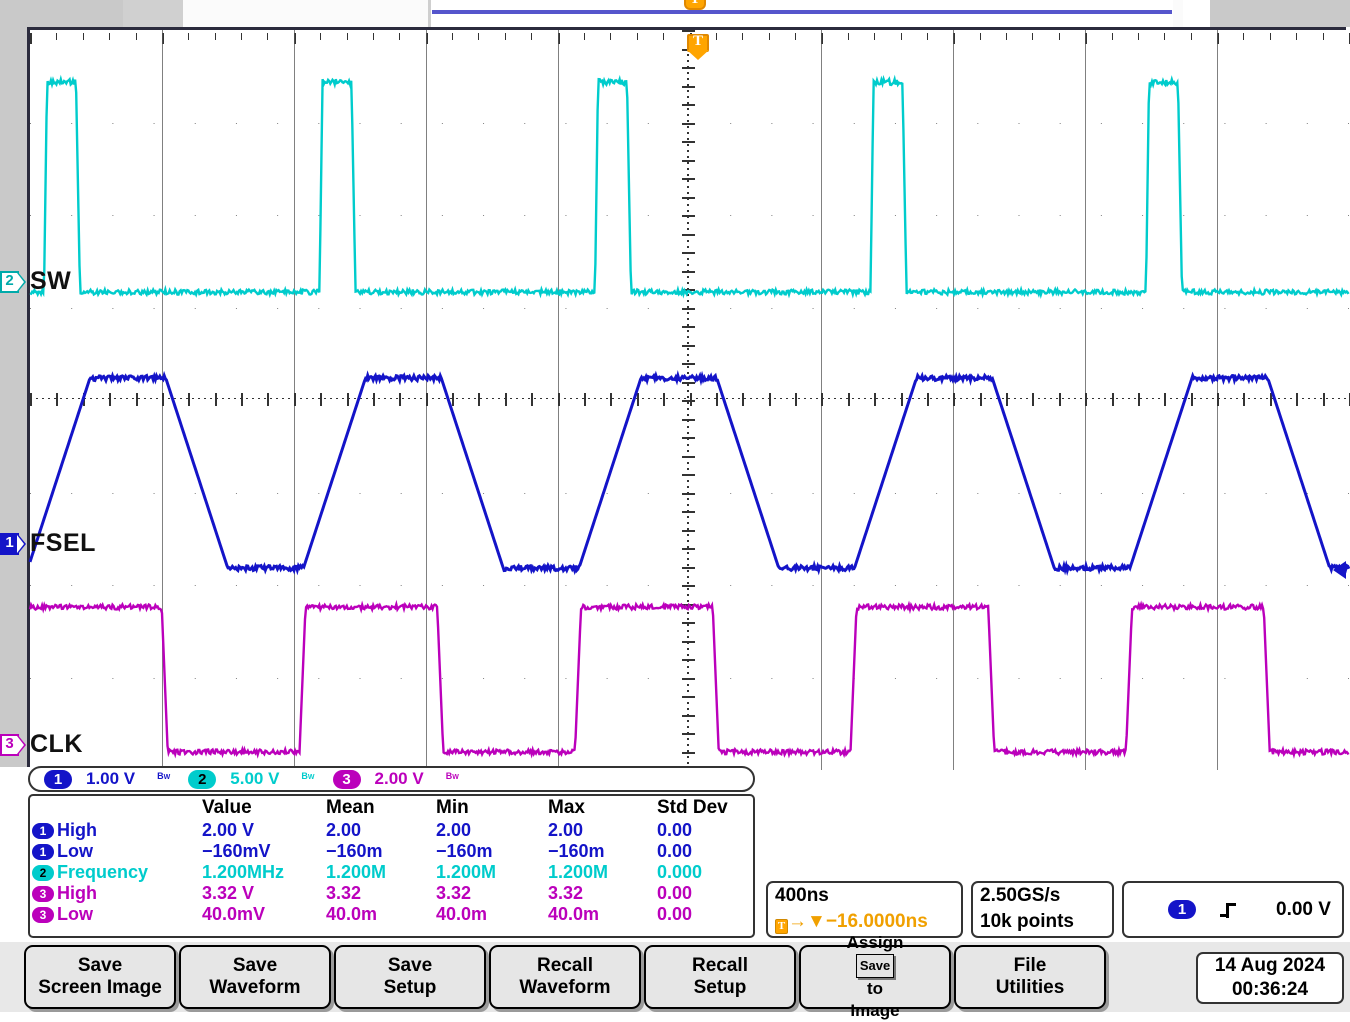 The height and width of the screenshot is (1022, 1350). Describe the element at coordinates (391, 830) in the screenshot. I see `measurement-row: 1 High 2.00 V 2.00 2.00 2.00 0.00` at that location.